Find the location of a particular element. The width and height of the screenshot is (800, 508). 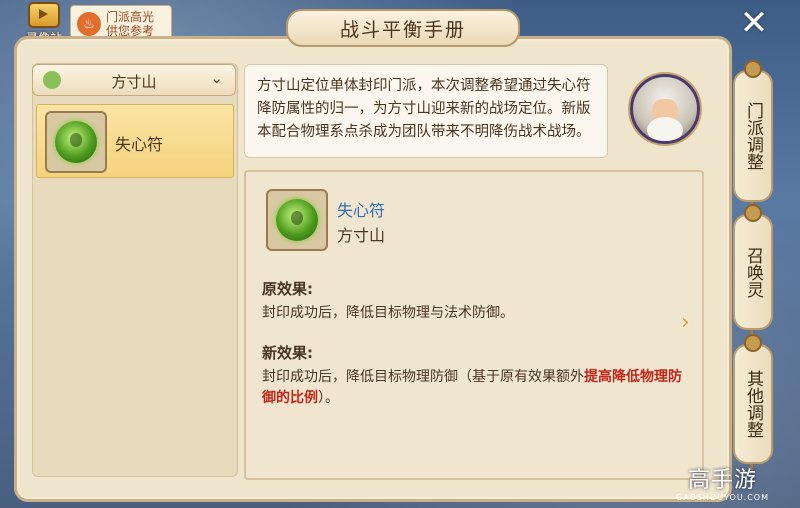

chevron-right-icon: › is located at coordinates (685, 322).